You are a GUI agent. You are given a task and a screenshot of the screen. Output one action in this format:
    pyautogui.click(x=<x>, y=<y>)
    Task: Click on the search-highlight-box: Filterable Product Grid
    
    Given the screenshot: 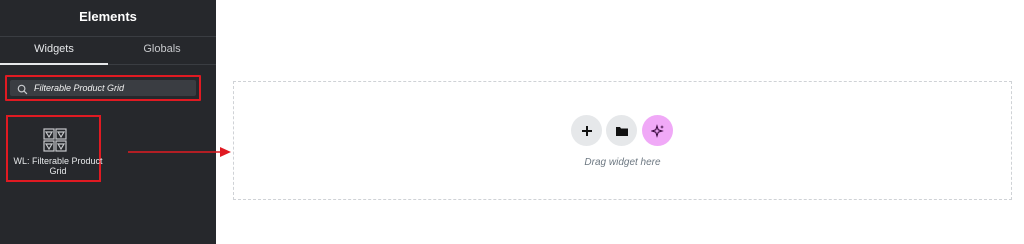 What is the action you would take?
    pyautogui.click(x=103, y=88)
    